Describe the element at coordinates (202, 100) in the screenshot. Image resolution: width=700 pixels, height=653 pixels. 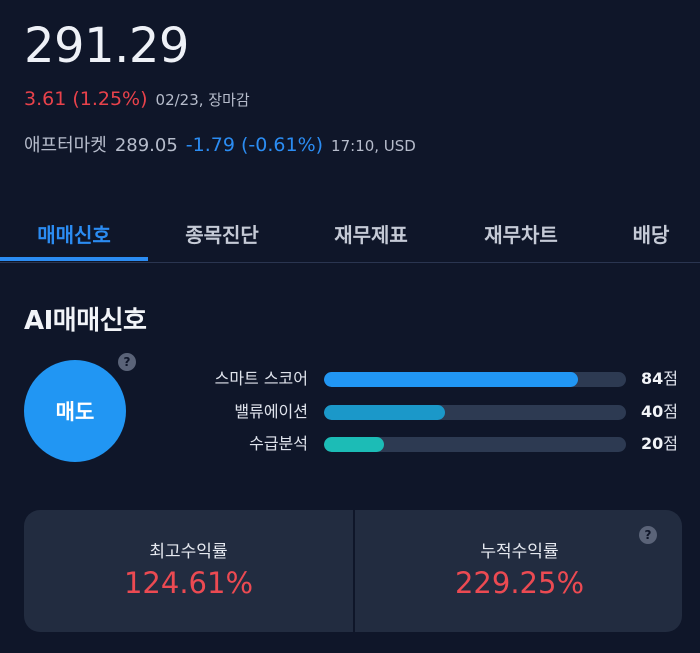
I see `market-date-status: 02/23, 장마감` at that location.